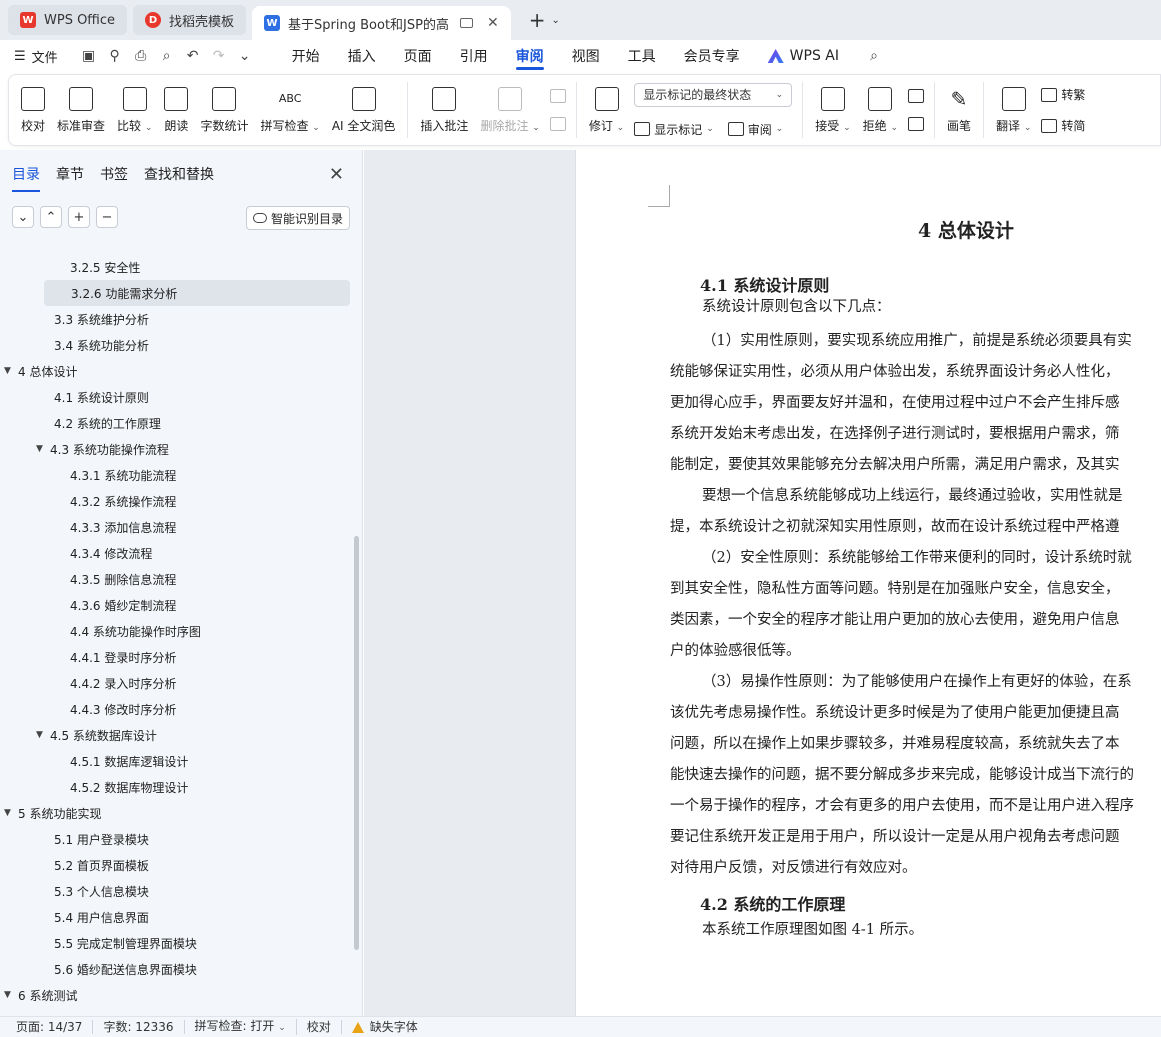 The image size is (1161, 1037). Describe the element at coordinates (176, 110) in the screenshot. I see `read-aloud-button: 朗读` at that location.